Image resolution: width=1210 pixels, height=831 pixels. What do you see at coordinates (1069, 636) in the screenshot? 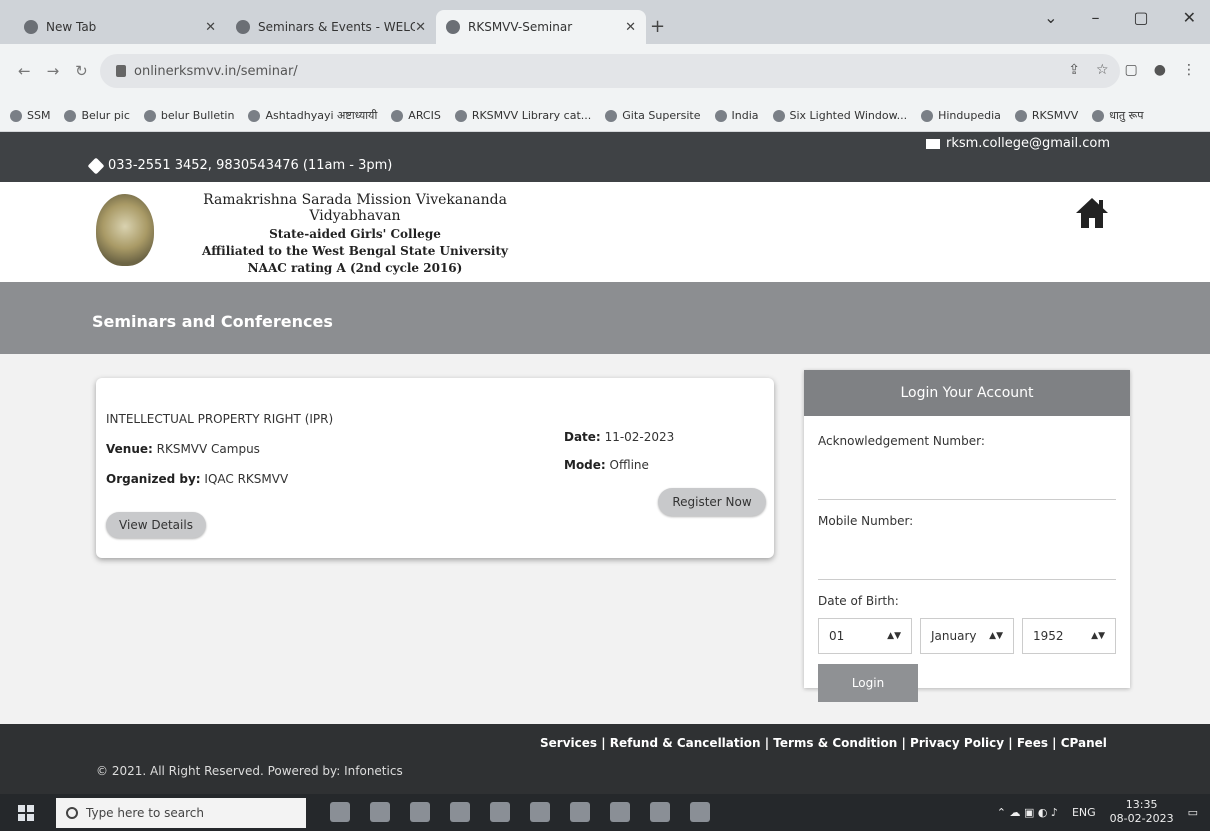
I see `dob-year-select: 1952 ▲▼` at bounding box center [1069, 636].